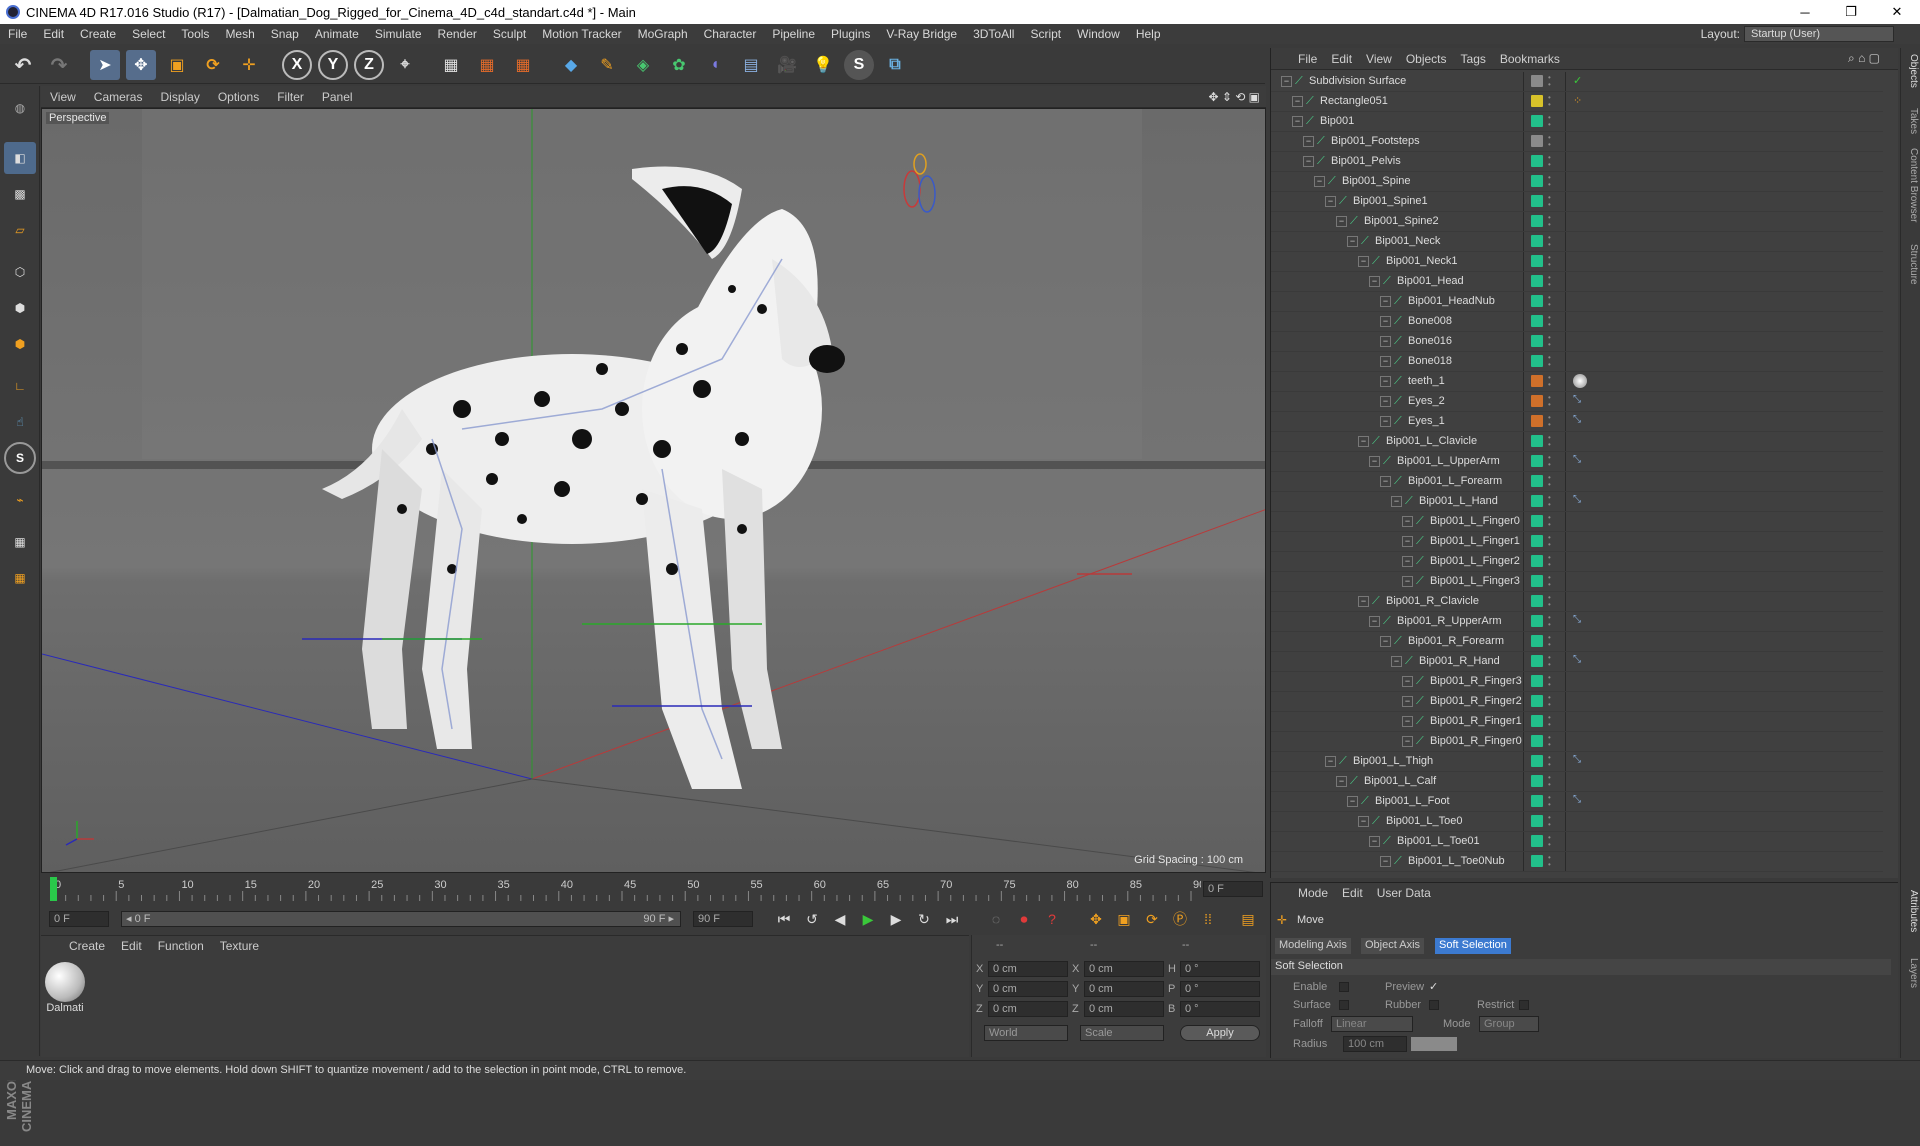 This screenshot has width=1920, height=1146. Describe the element at coordinates (1577, 282) in the screenshot. I see `object-row: − ⟋ Bip001_Head • •` at that location.